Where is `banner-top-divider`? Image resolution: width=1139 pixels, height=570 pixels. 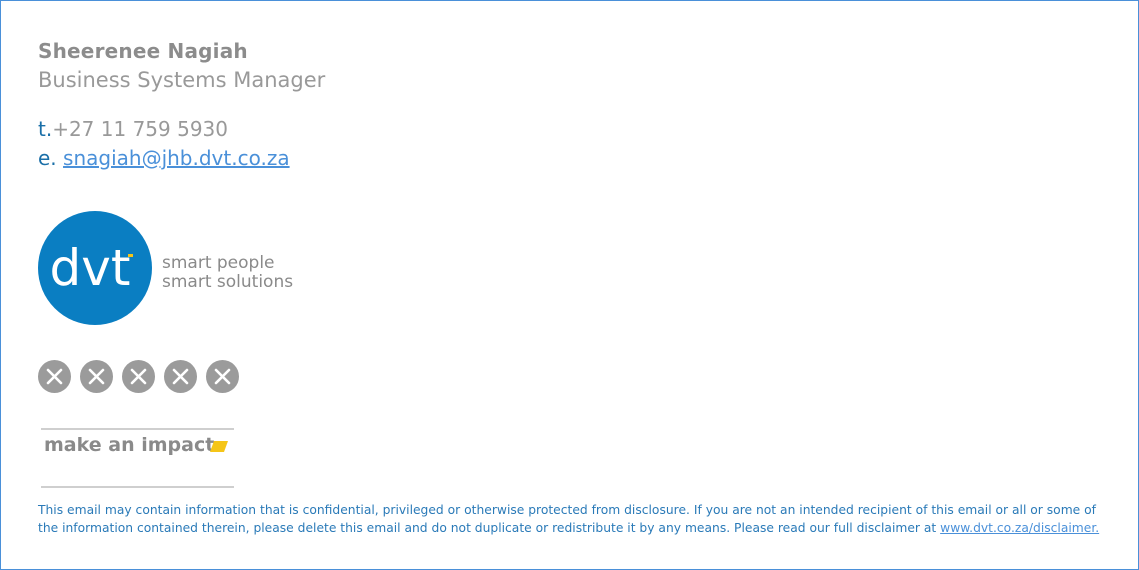 banner-top-divider is located at coordinates (137, 429).